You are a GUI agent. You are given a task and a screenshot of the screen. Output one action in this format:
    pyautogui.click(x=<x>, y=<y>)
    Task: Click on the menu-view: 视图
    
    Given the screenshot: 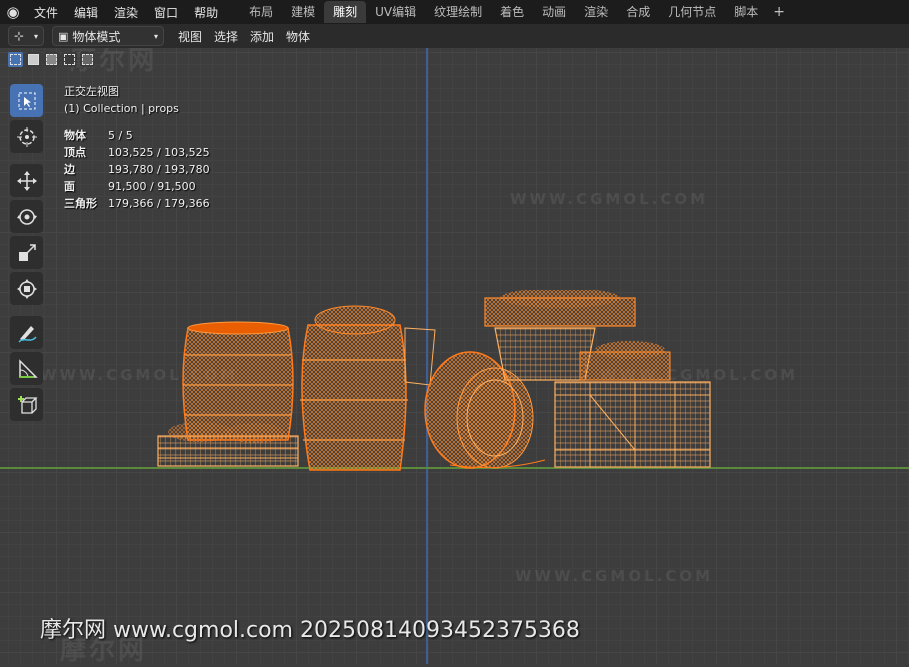 What is the action you would take?
    pyautogui.click(x=190, y=36)
    